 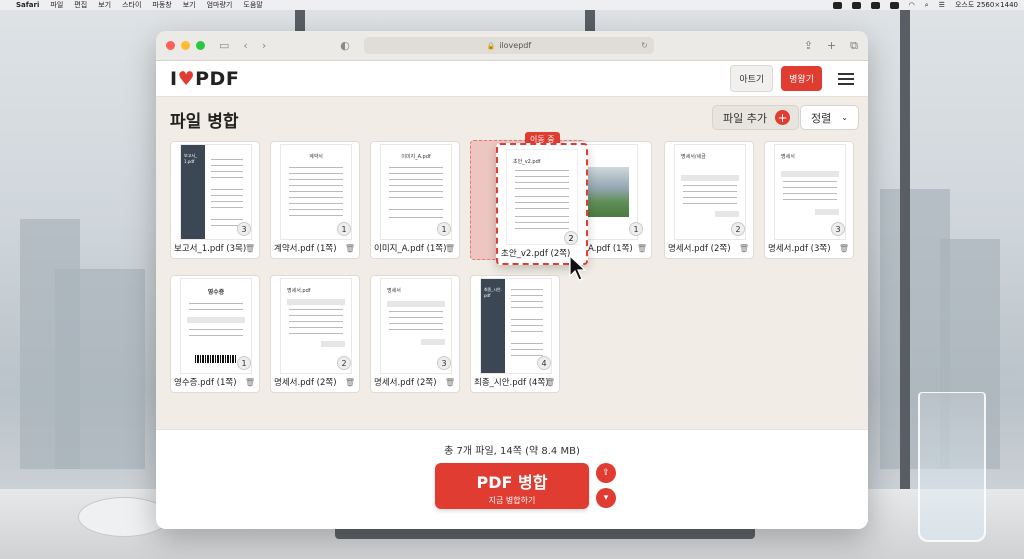 I want to click on menu-app-name: Safari, so click(x=27, y=5).